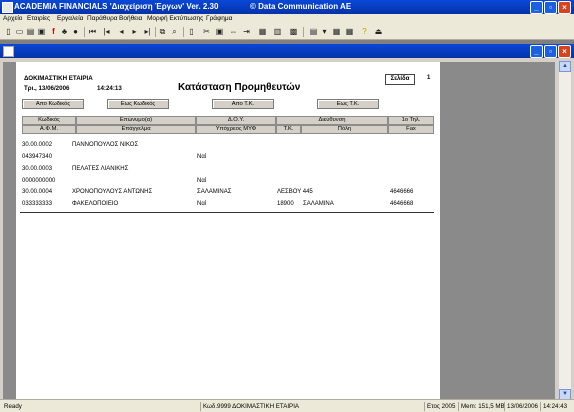 The width and height of the screenshot is (574, 412). I want to click on paste-icon: ▣, so click(219, 31).